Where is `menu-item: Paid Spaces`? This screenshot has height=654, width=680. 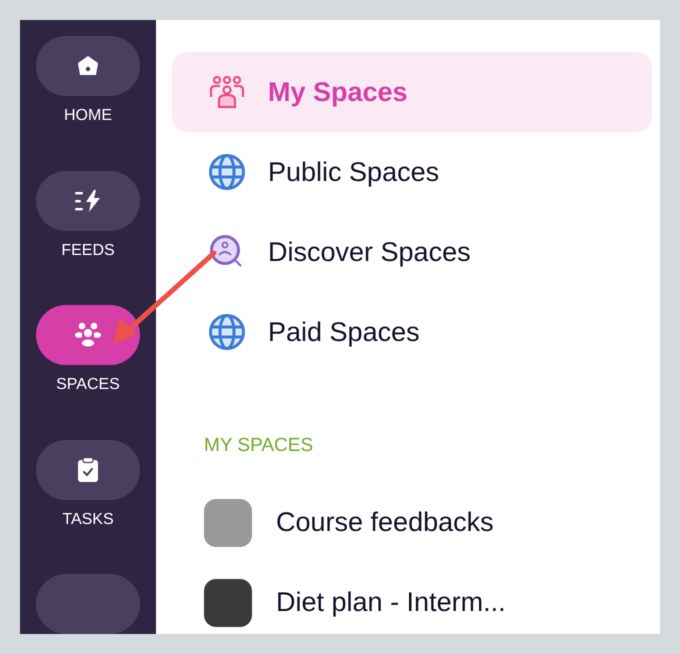
menu-item: Paid Spaces is located at coordinates (412, 332).